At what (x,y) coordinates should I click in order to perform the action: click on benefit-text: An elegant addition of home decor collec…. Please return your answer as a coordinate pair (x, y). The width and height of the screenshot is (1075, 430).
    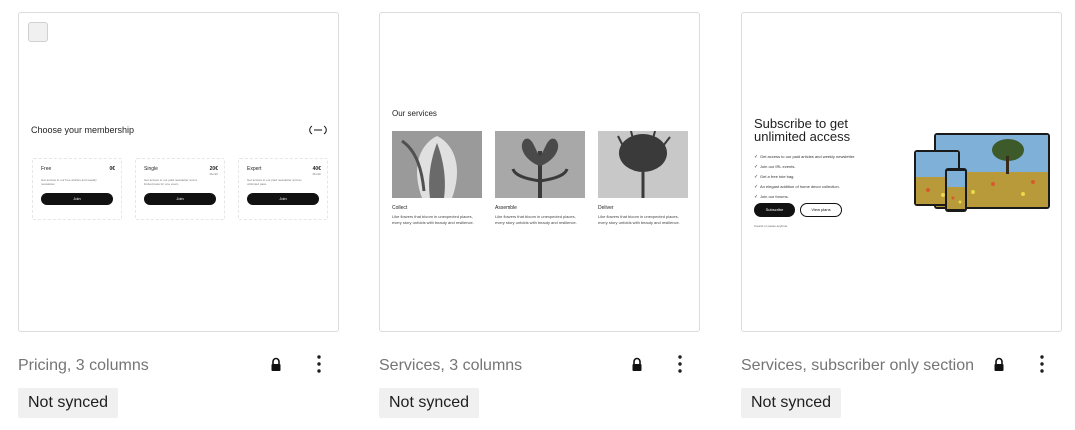
    Looking at the image, I should click on (800, 186).